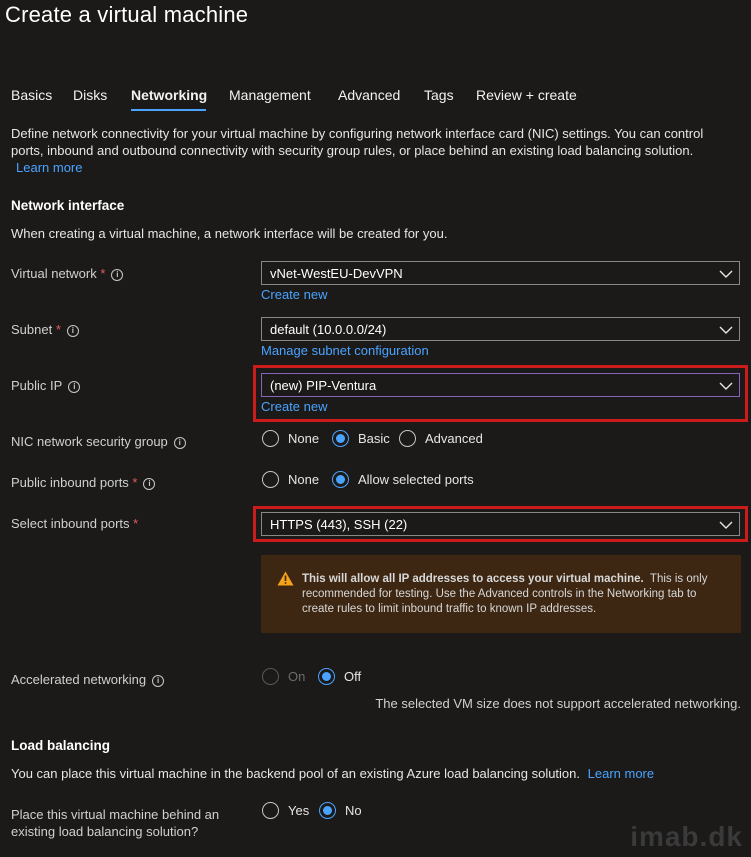 This screenshot has height=857, width=751. What do you see at coordinates (37, 385) in the screenshot?
I see `public-ip-label-text: Public IP` at bounding box center [37, 385].